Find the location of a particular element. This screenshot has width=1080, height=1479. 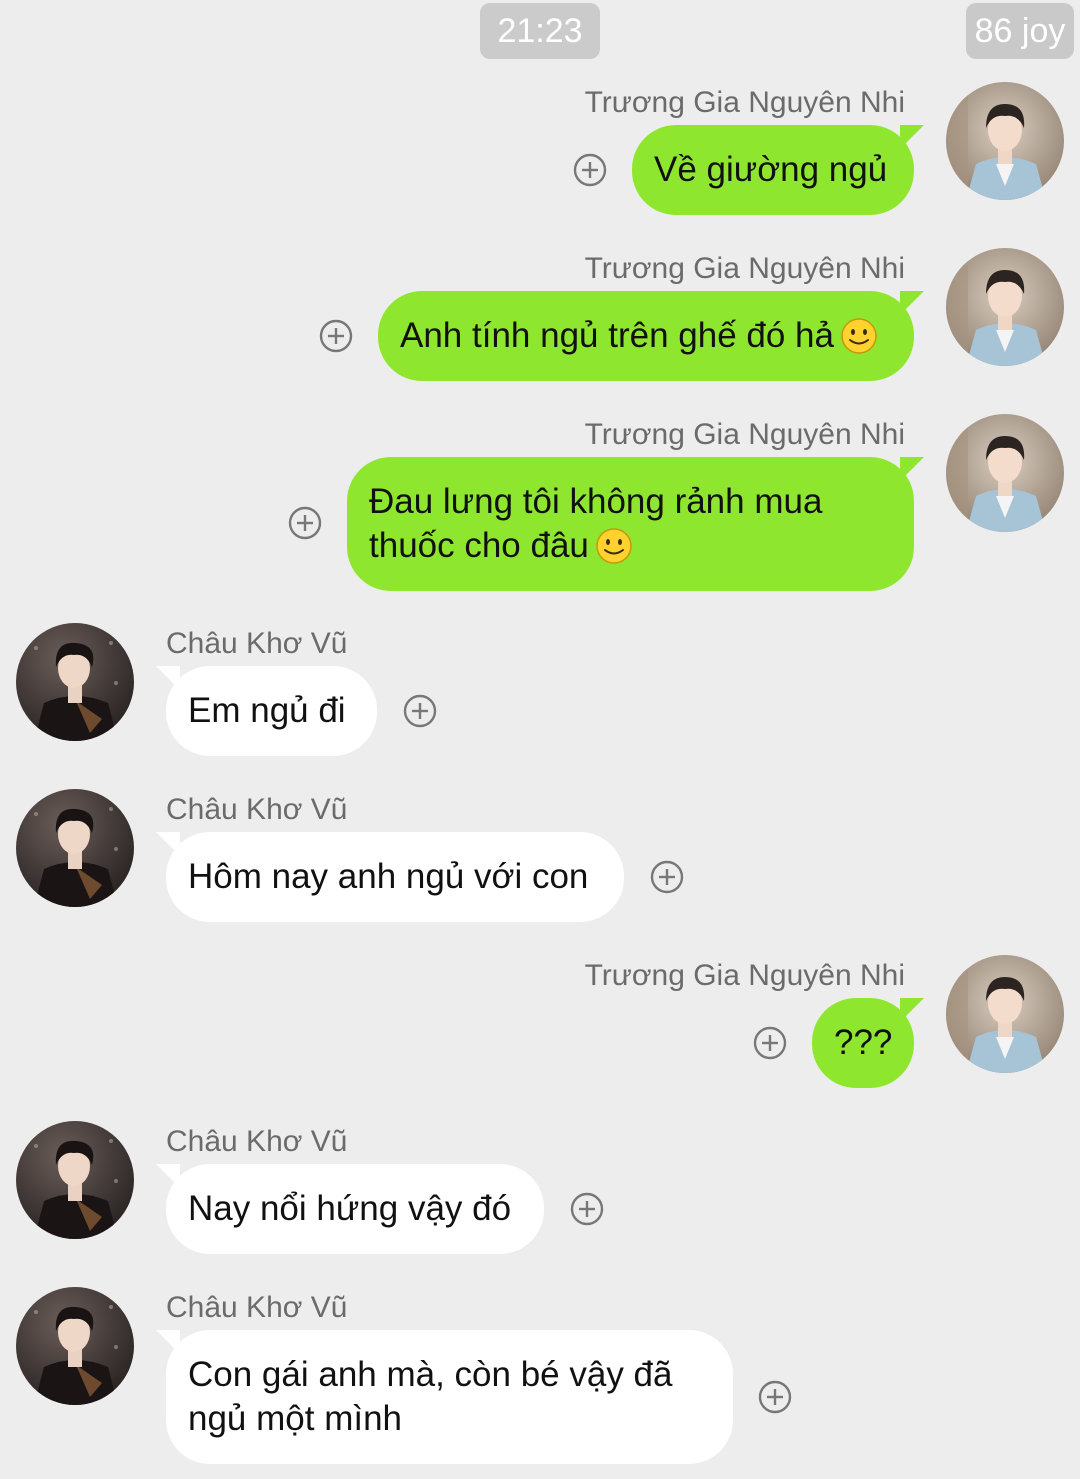

message-bubble: Anh tính ngủ trên ghế đó hả is located at coordinates (646, 336).